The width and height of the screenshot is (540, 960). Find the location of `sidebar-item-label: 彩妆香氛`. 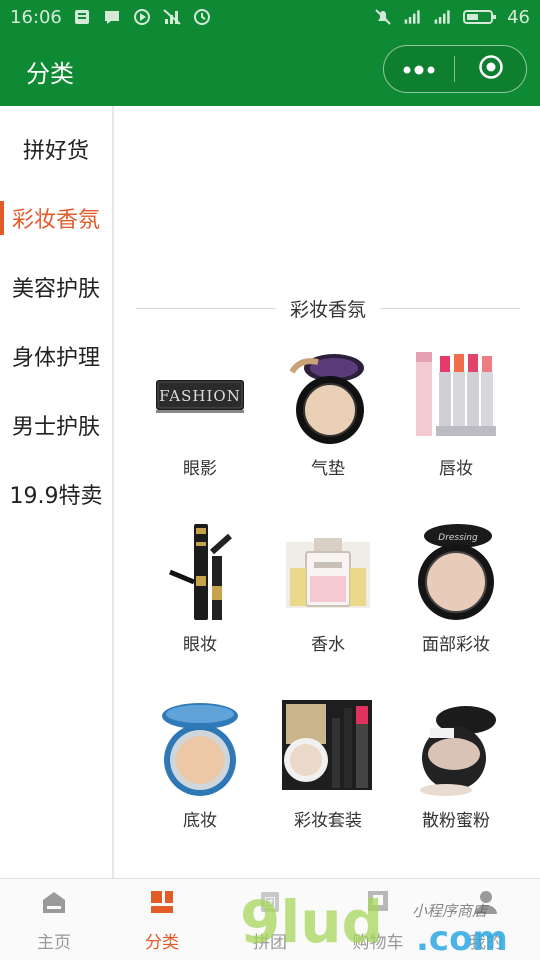

sidebar-item-label: 彩妆香氛 is located at coordinates (55, 220).